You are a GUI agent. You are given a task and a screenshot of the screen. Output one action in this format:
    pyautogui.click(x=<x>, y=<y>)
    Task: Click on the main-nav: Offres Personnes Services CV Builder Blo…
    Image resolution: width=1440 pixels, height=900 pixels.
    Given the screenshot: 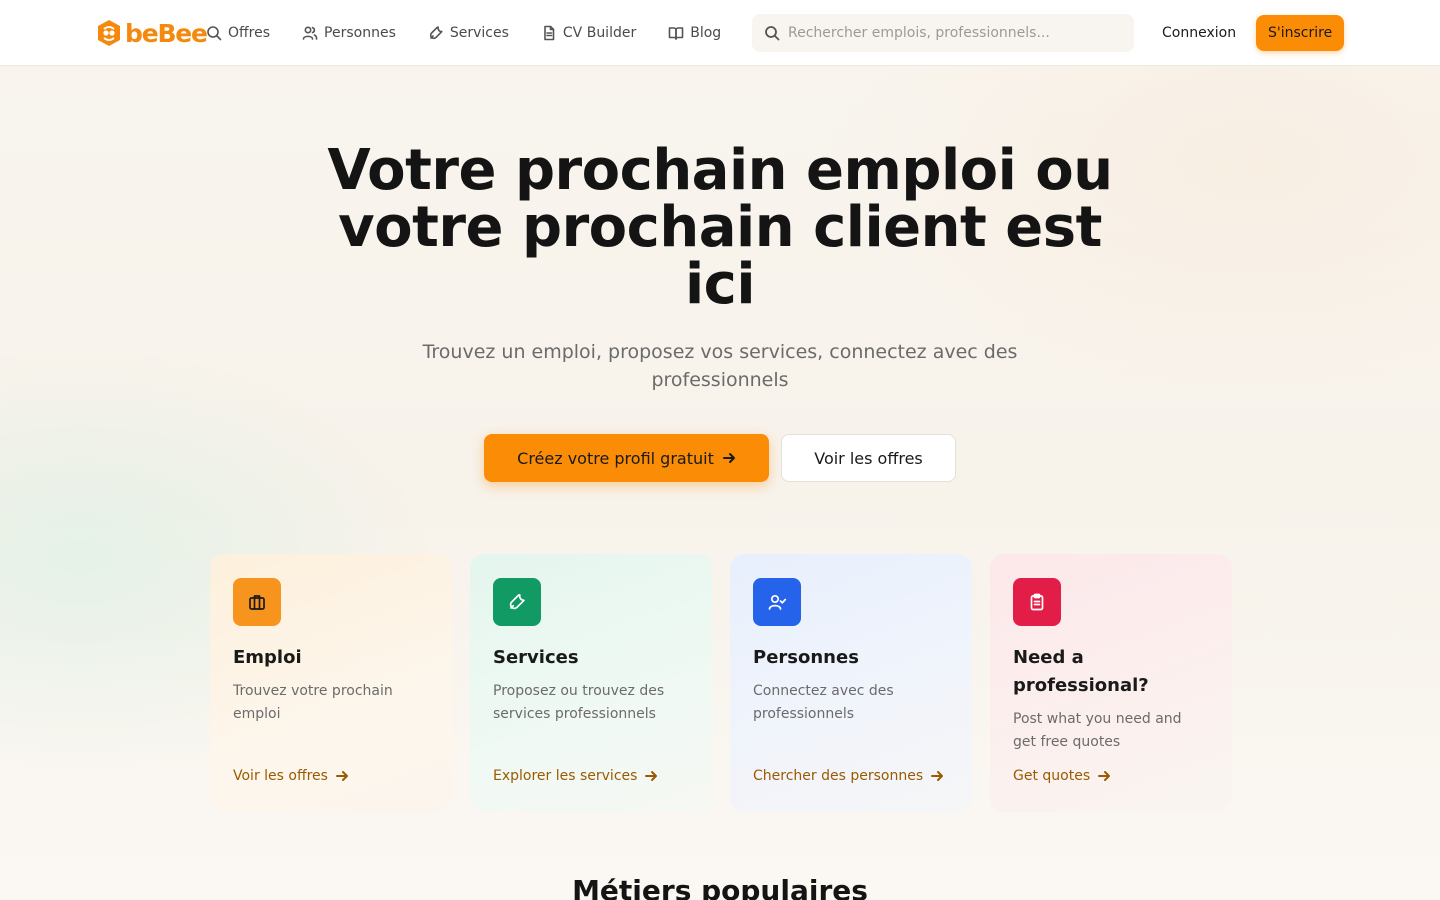 What is the action you would take?
    pyautogui.click(x=479, y=33)
    